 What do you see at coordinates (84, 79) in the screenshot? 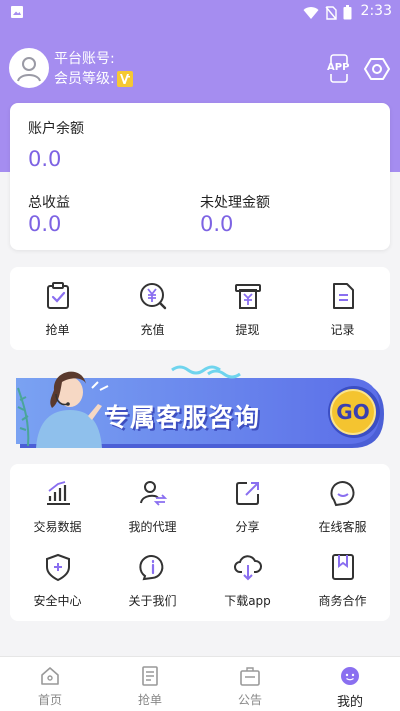
I see `level-label: 会员等级:` at bounding box center [84, 79].